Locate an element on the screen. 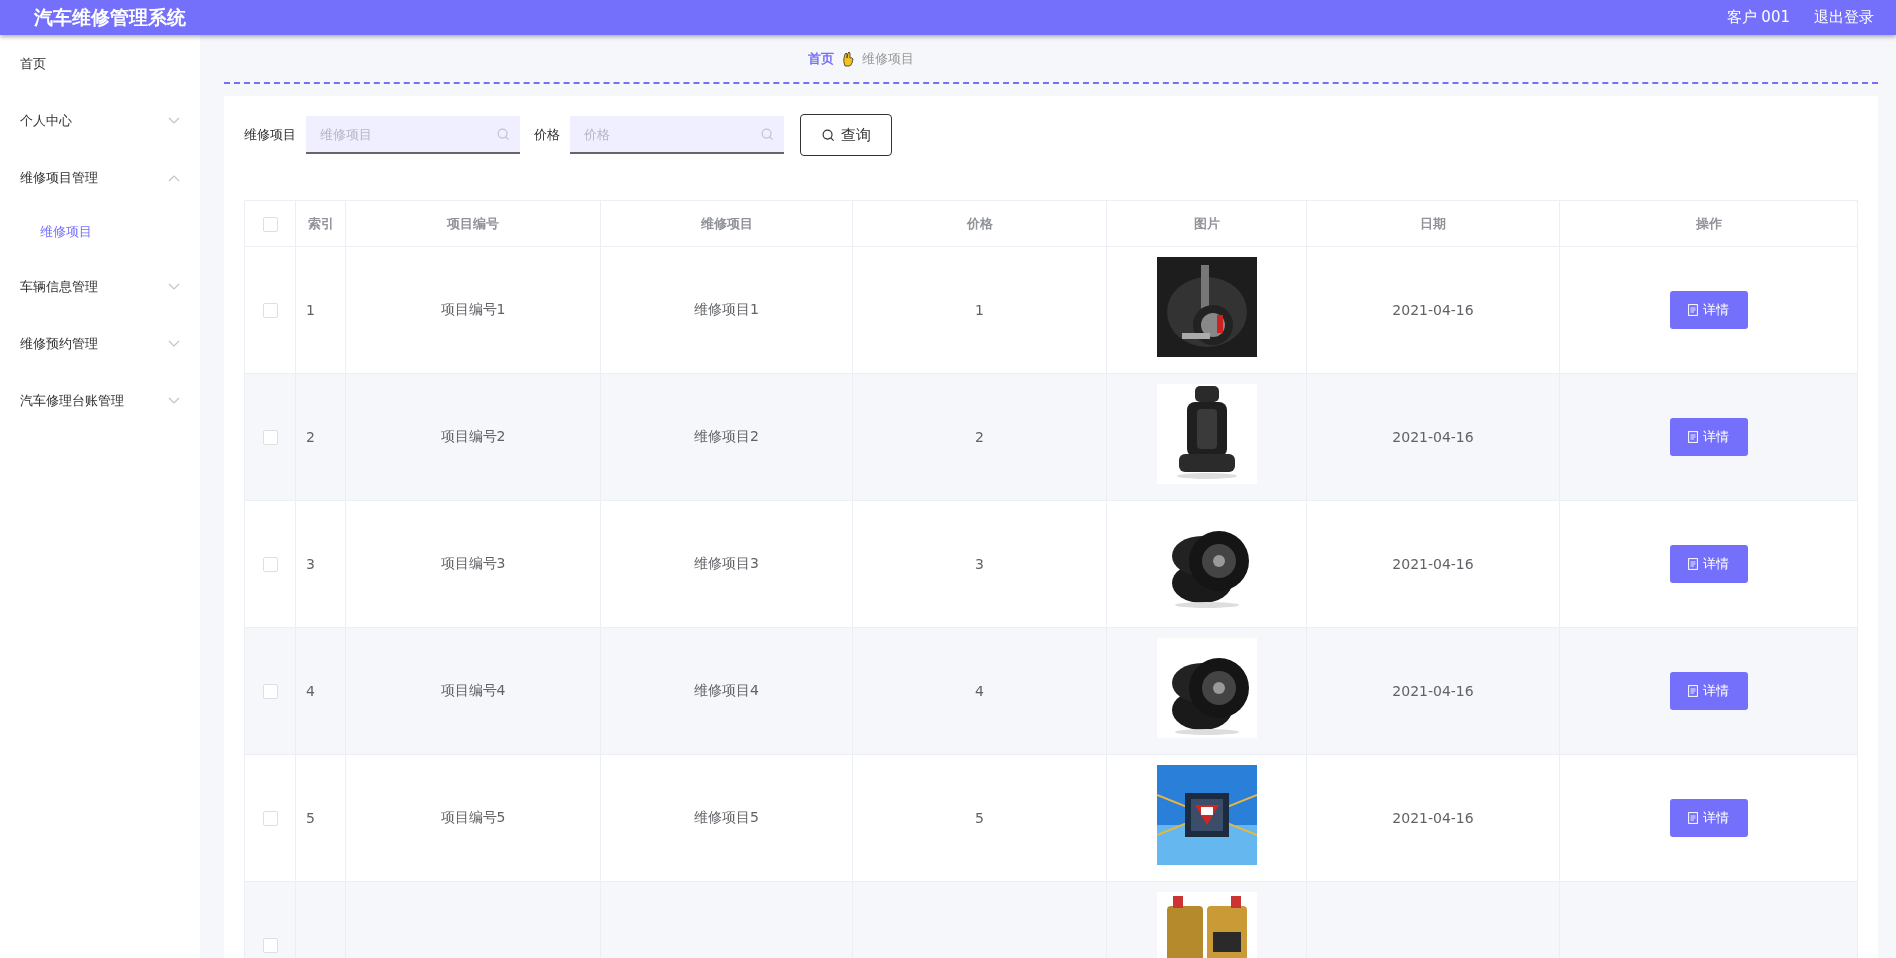  breadcrumb-home: 首页 is located at coordinates (821, 58).